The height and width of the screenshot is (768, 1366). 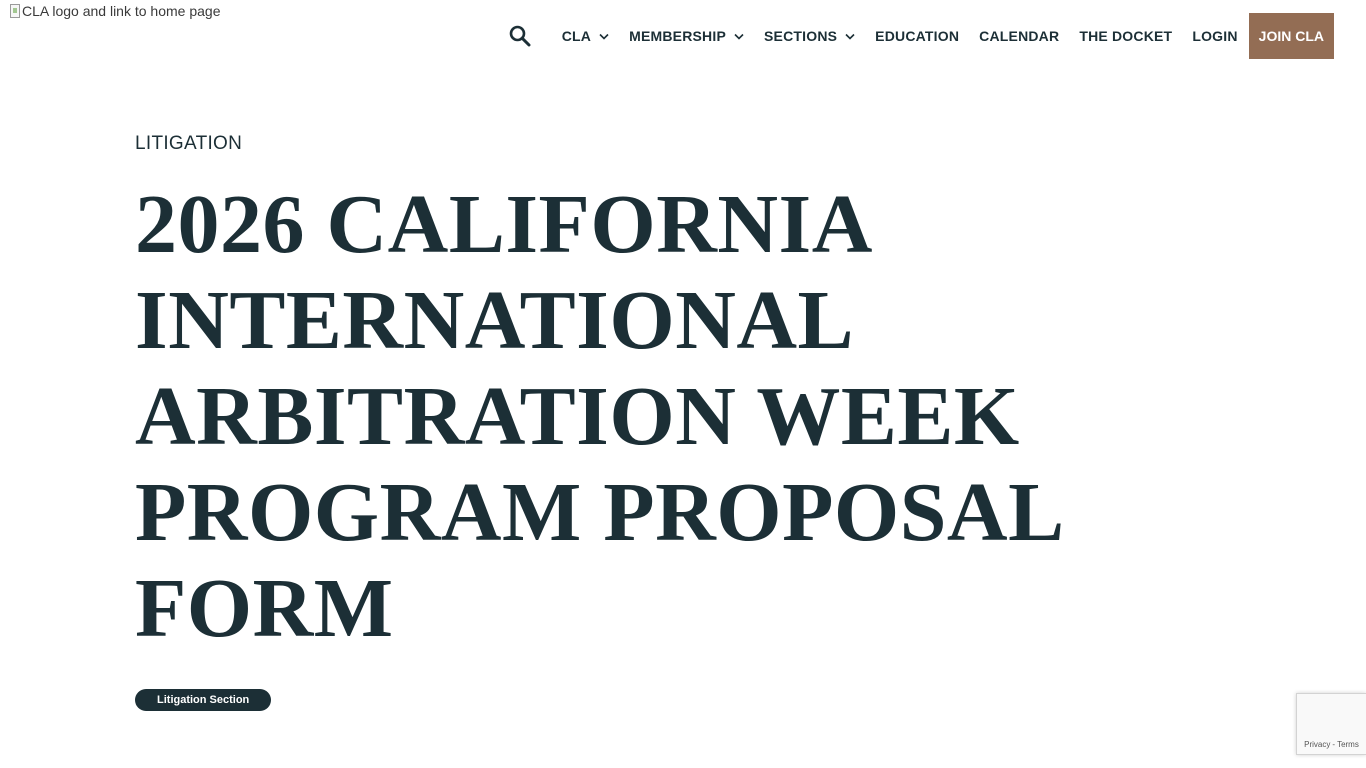 I want to click on nav-item-label: EDUCATION, so click(x=917, y=36).